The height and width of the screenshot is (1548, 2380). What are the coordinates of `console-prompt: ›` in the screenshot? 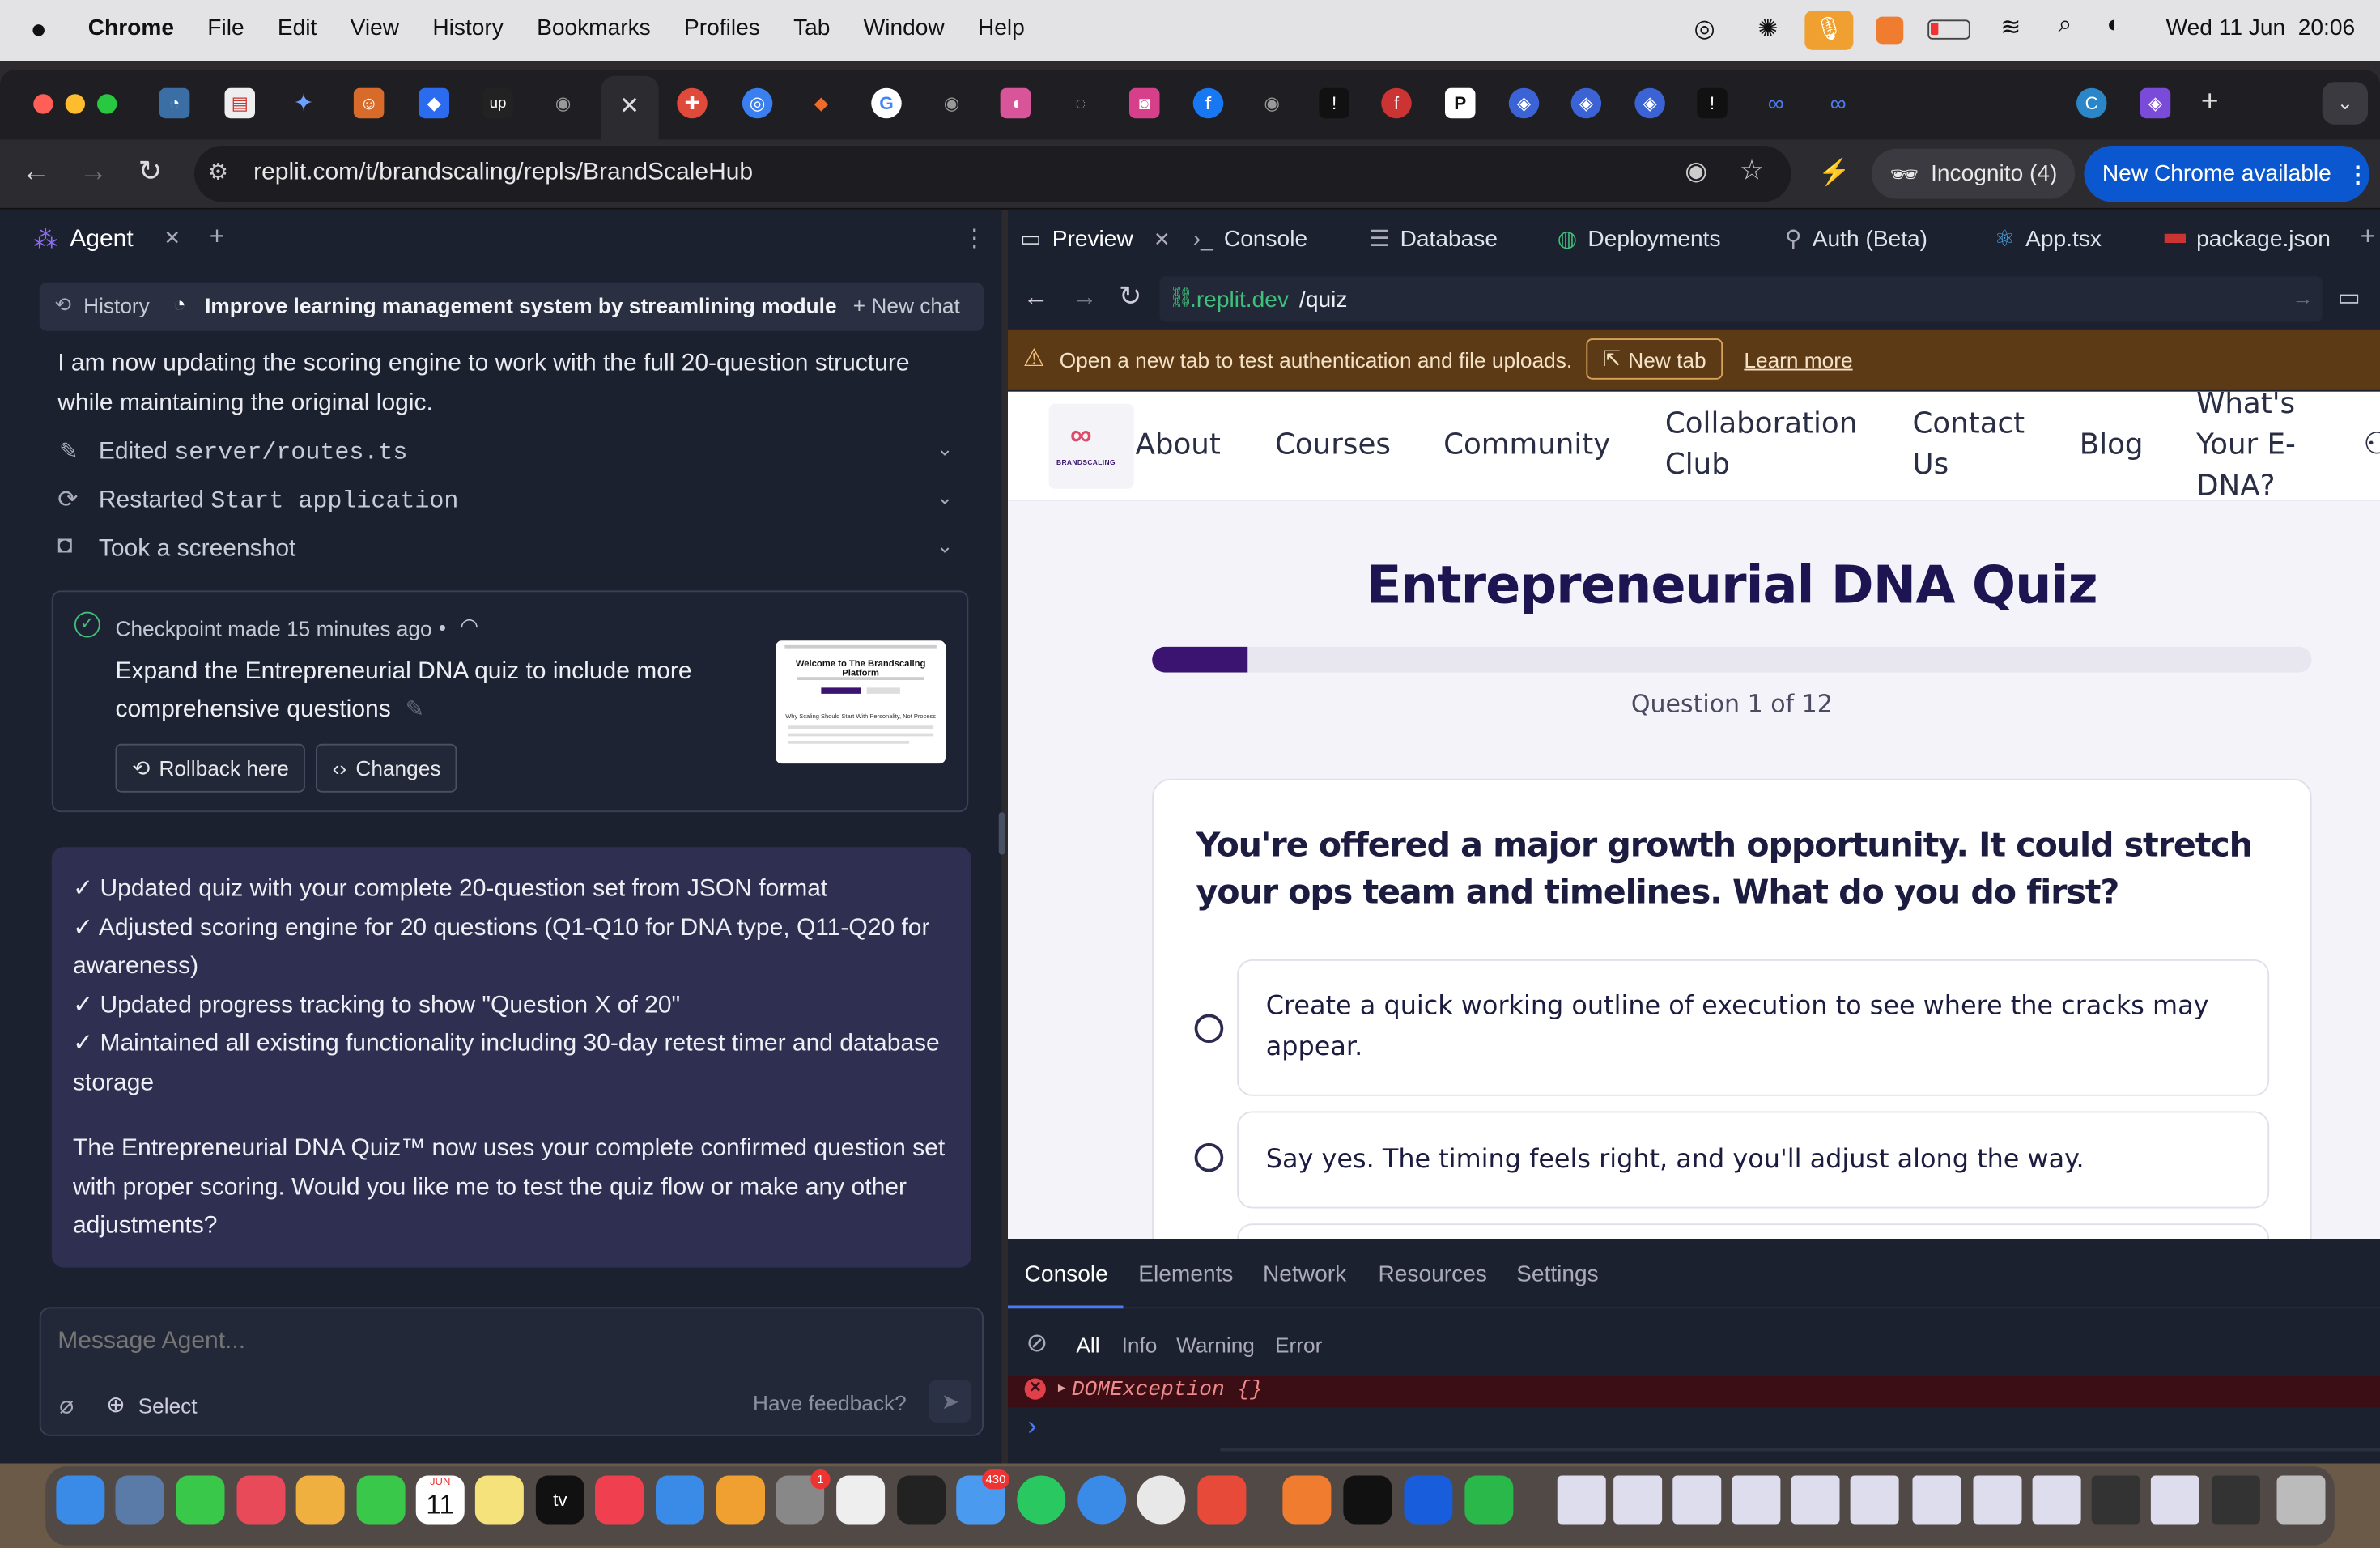 It's located at (1031, 1426).